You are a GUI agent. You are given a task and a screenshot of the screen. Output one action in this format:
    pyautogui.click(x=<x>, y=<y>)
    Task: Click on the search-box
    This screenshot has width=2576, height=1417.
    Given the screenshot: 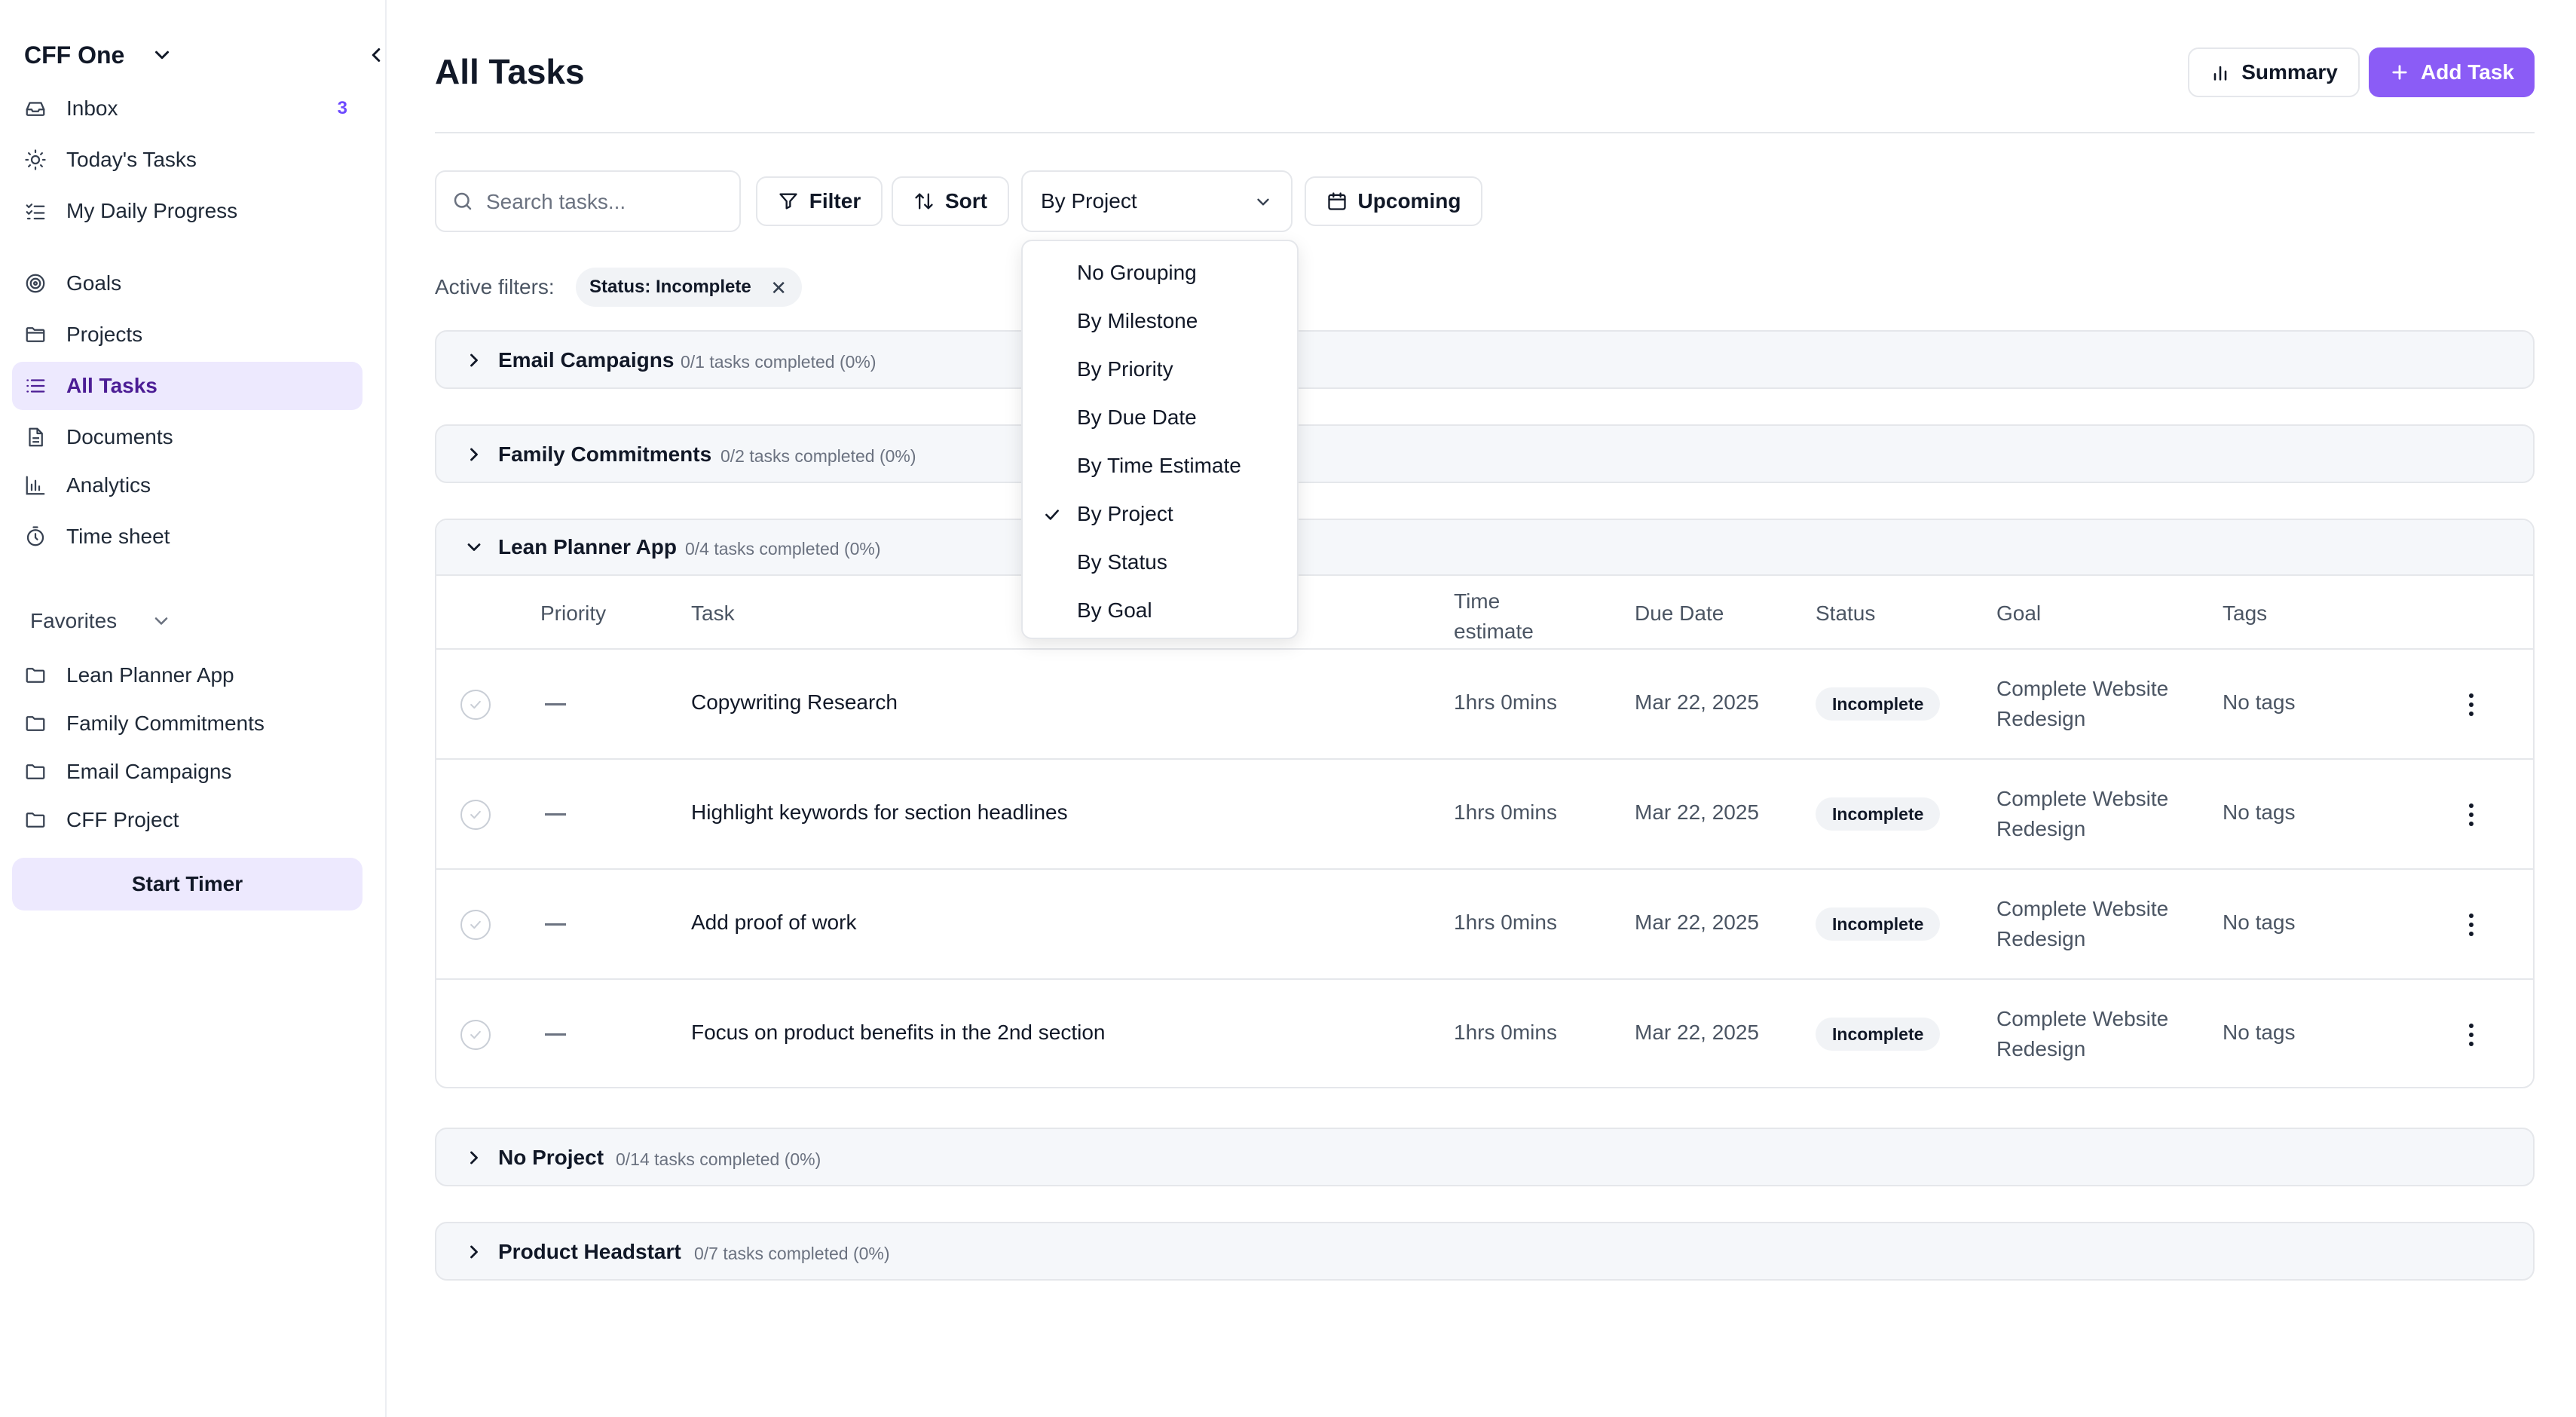 What is the action you would take?
    pyautogui.click(x=588, y=201)
    